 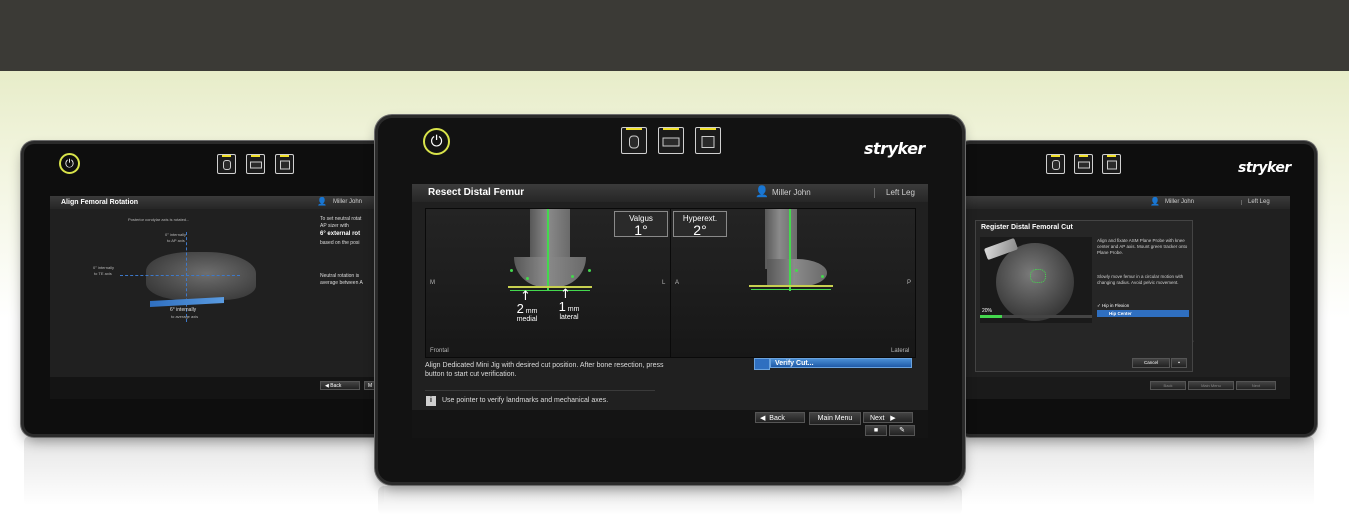 I want to click on verify-checkbox, so click(x=762, y=364).